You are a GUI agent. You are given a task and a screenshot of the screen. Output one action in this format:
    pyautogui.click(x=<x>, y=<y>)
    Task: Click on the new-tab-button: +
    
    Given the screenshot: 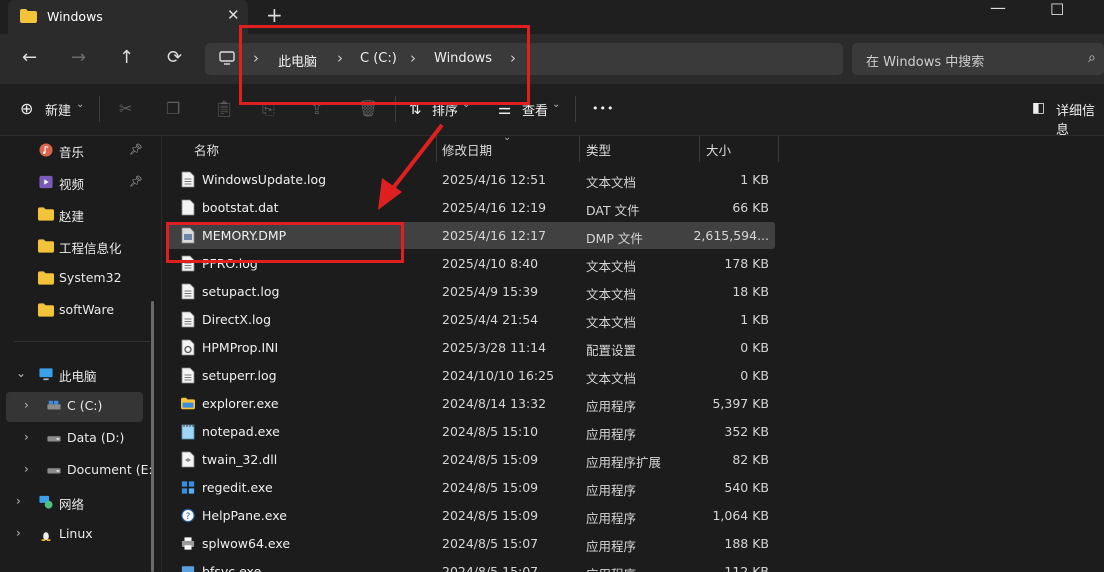 What is the action you would take?
    pyautogui.click(x=274, y=15)
    